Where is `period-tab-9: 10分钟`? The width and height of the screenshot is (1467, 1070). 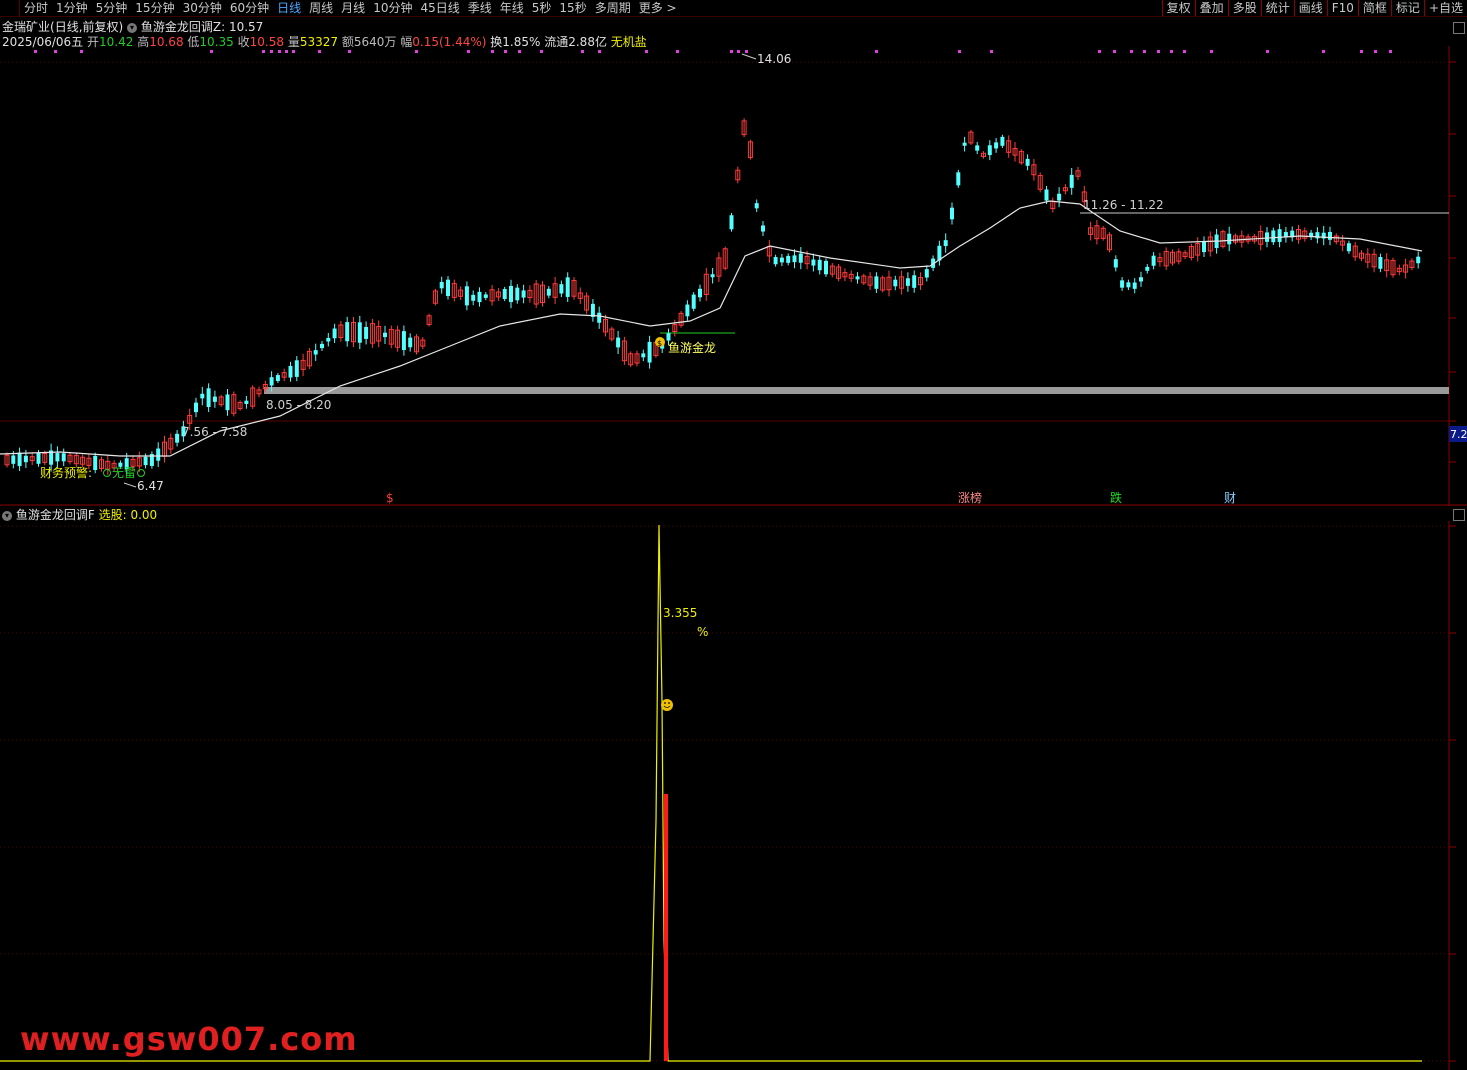 period-tab-9: 10分钟 is located at coordinates (392, 8).